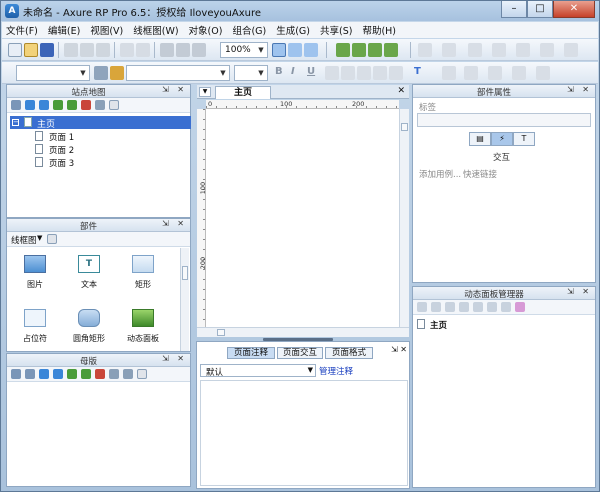 The image size is (600, 492). What do you see at coordinates (205, 92) in the screenshot?
I see `tab-list-icon: ▼` at bounding box center [205, 92].